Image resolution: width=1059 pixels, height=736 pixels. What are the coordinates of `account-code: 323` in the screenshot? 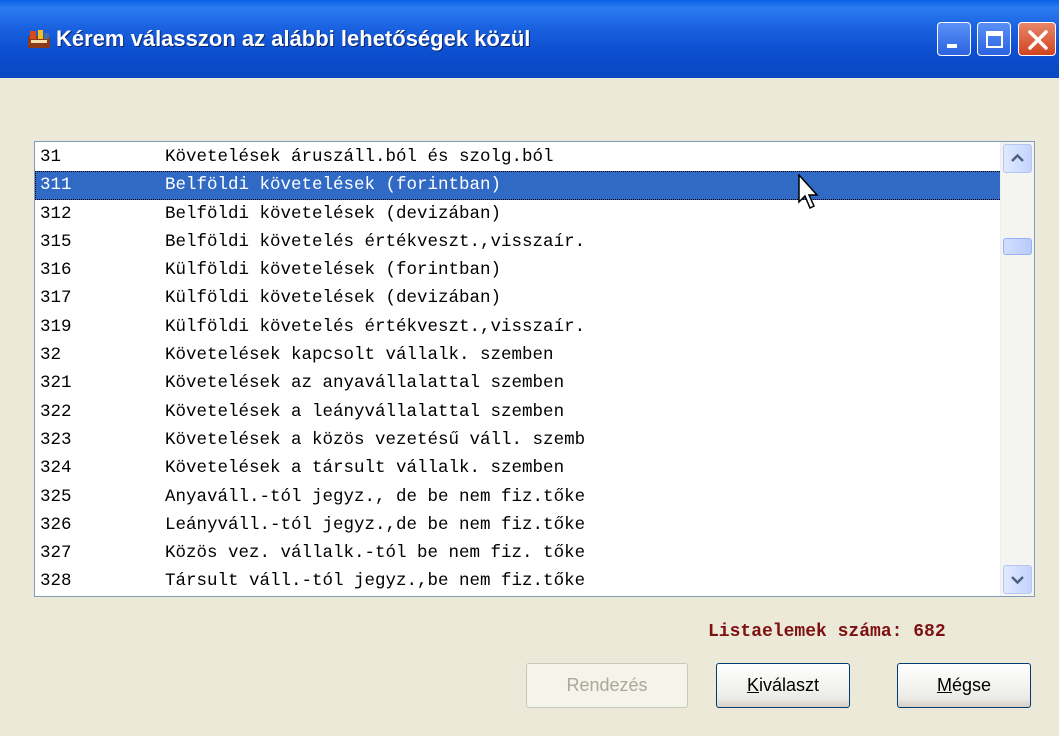 It's located at (56, 439).